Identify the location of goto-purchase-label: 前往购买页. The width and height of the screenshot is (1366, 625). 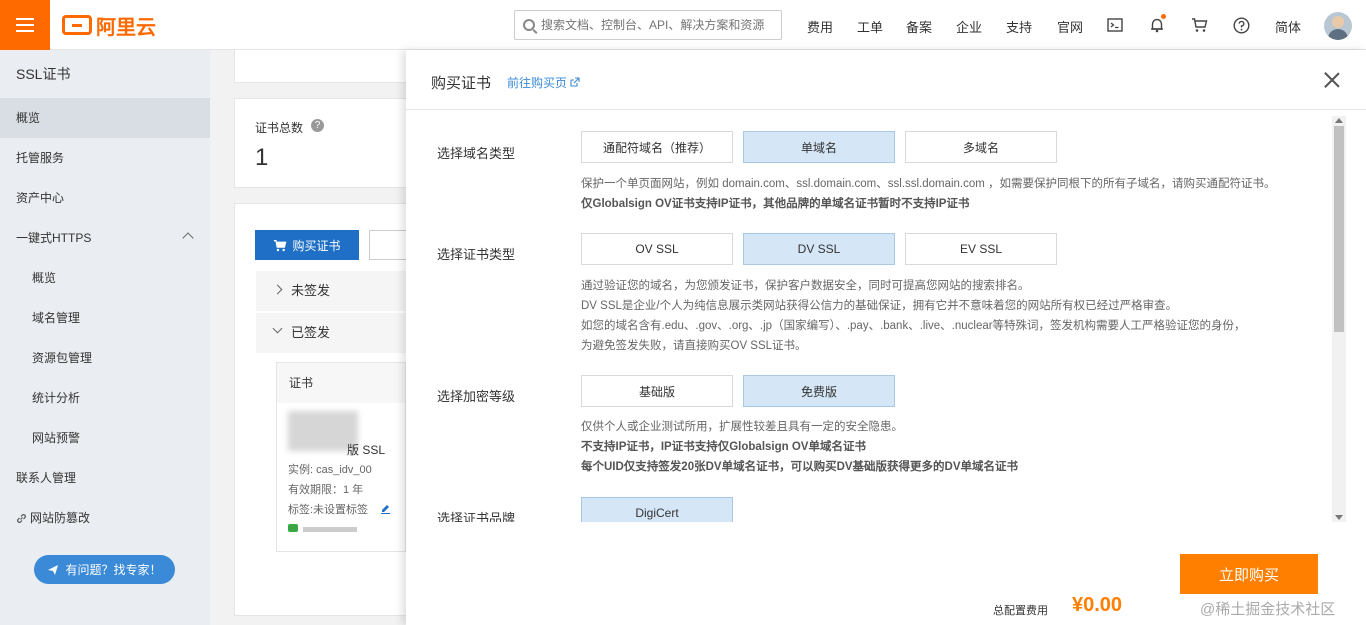
(537, 83).